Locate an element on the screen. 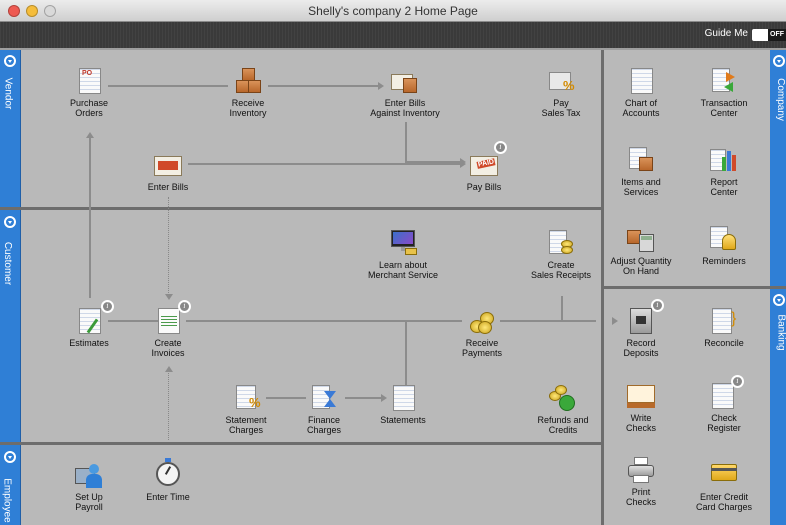 This screenshot has height=525, width=786. receive-payments-button: Receive Payments is located at coordinates (482, 333).